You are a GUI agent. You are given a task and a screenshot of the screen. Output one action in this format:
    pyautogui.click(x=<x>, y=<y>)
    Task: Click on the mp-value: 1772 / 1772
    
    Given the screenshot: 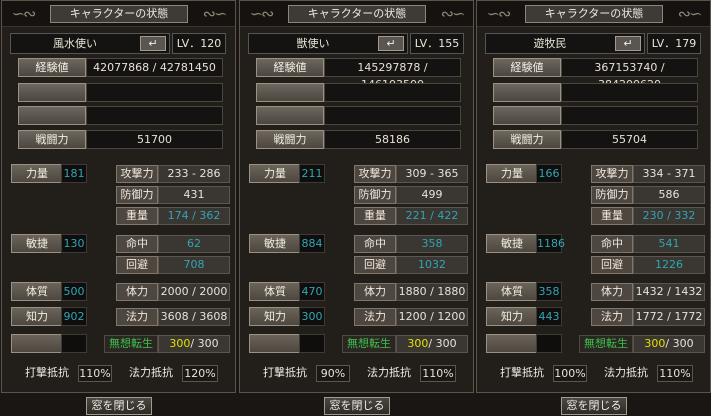 What is the action you would take?
    pyautogui.click(x=669, y=317)
    